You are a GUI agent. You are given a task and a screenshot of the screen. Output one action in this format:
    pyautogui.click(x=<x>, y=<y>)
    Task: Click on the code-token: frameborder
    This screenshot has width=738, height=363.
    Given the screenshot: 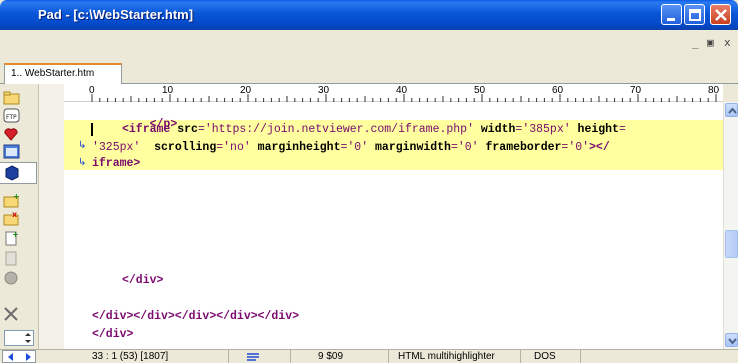 What is the action you would take?
    pyautogui.click(x=523, y=147)
    